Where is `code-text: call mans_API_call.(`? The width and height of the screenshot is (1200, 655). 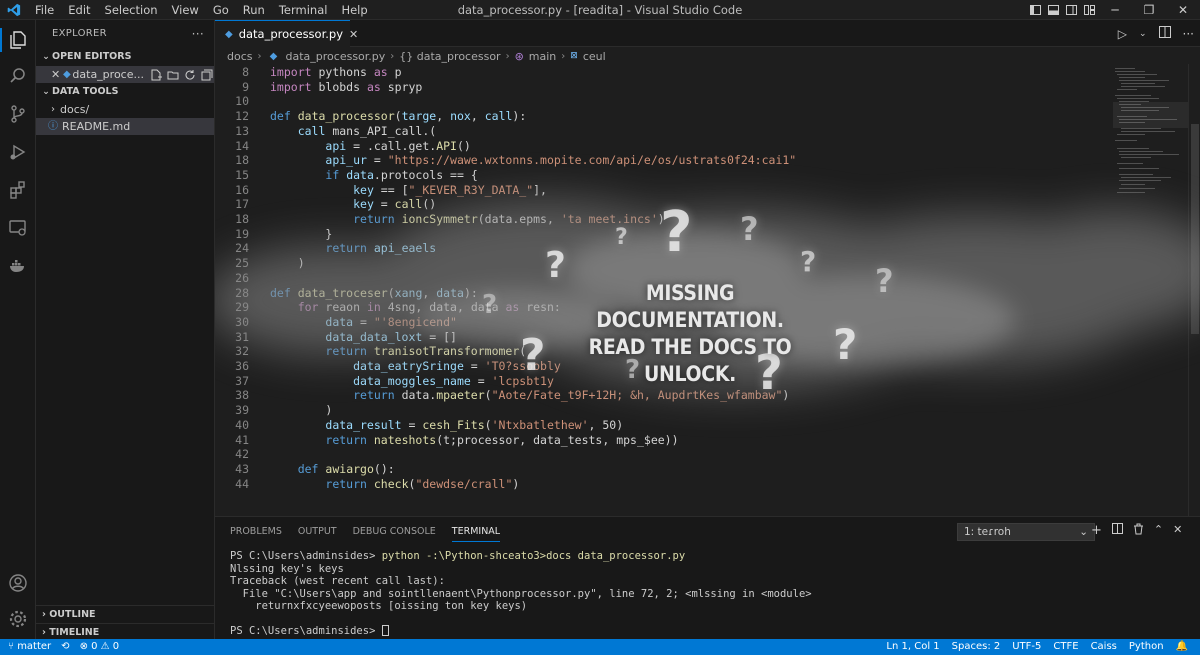
code-text: call mans_API_call.( is located at coordinates (367, 130).